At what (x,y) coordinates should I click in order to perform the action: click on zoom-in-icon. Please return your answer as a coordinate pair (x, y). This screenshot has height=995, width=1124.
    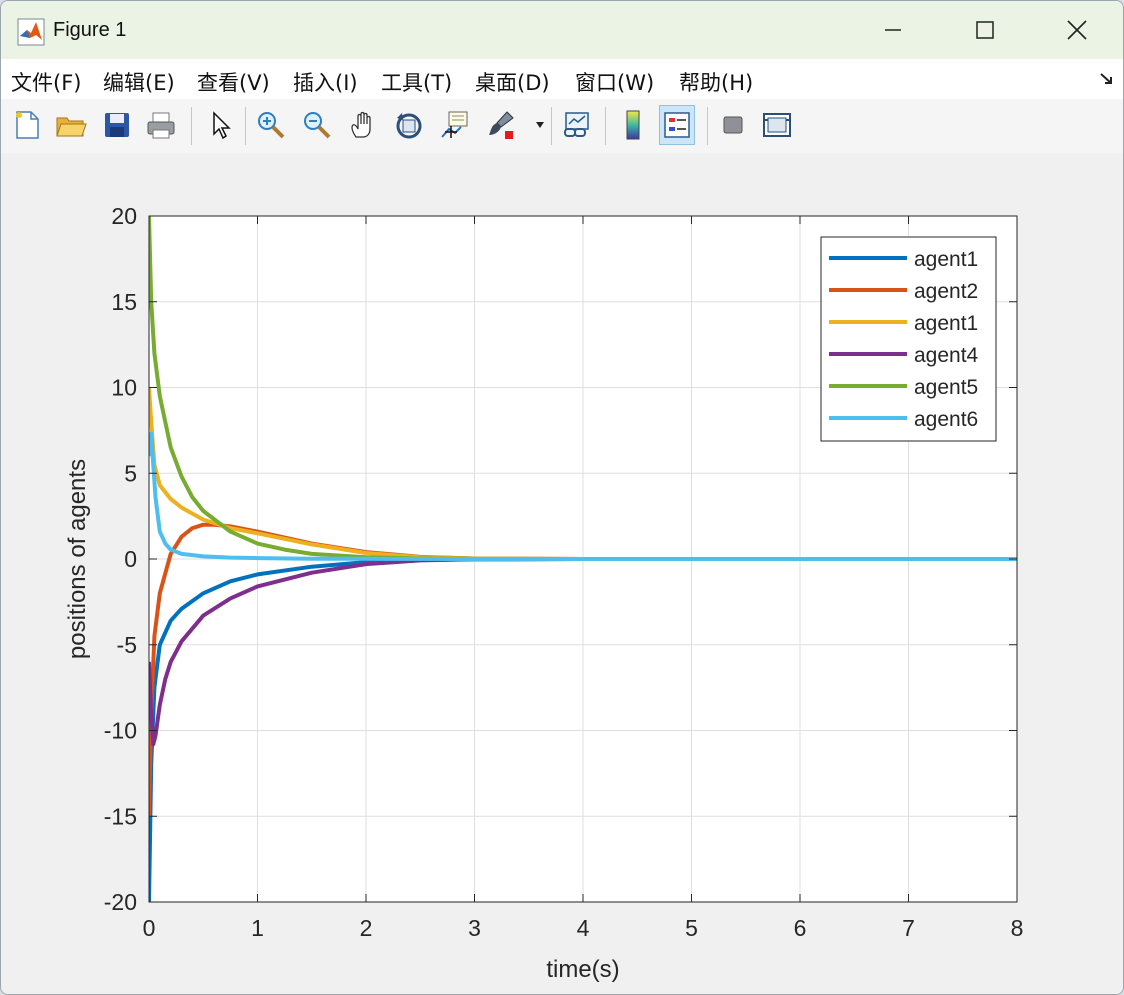
    Looking at the image, I should click on (271, 125).